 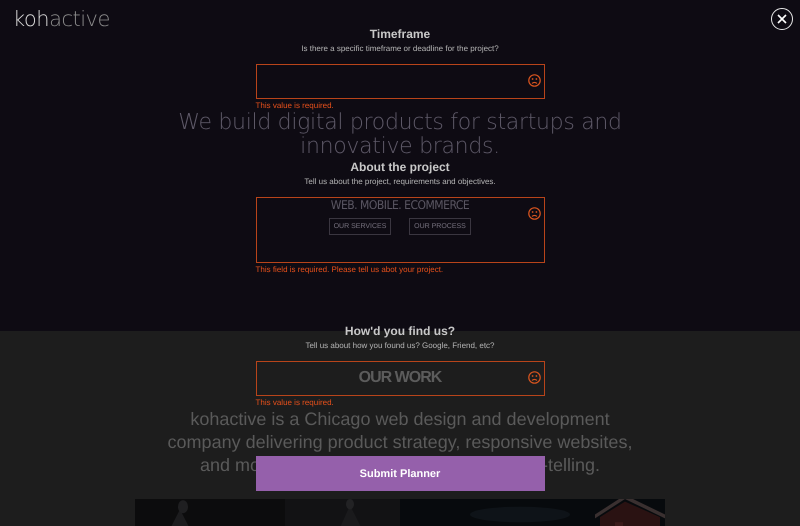 I want to click on submit-button: Submit Planner, so click(x=400, y=473).